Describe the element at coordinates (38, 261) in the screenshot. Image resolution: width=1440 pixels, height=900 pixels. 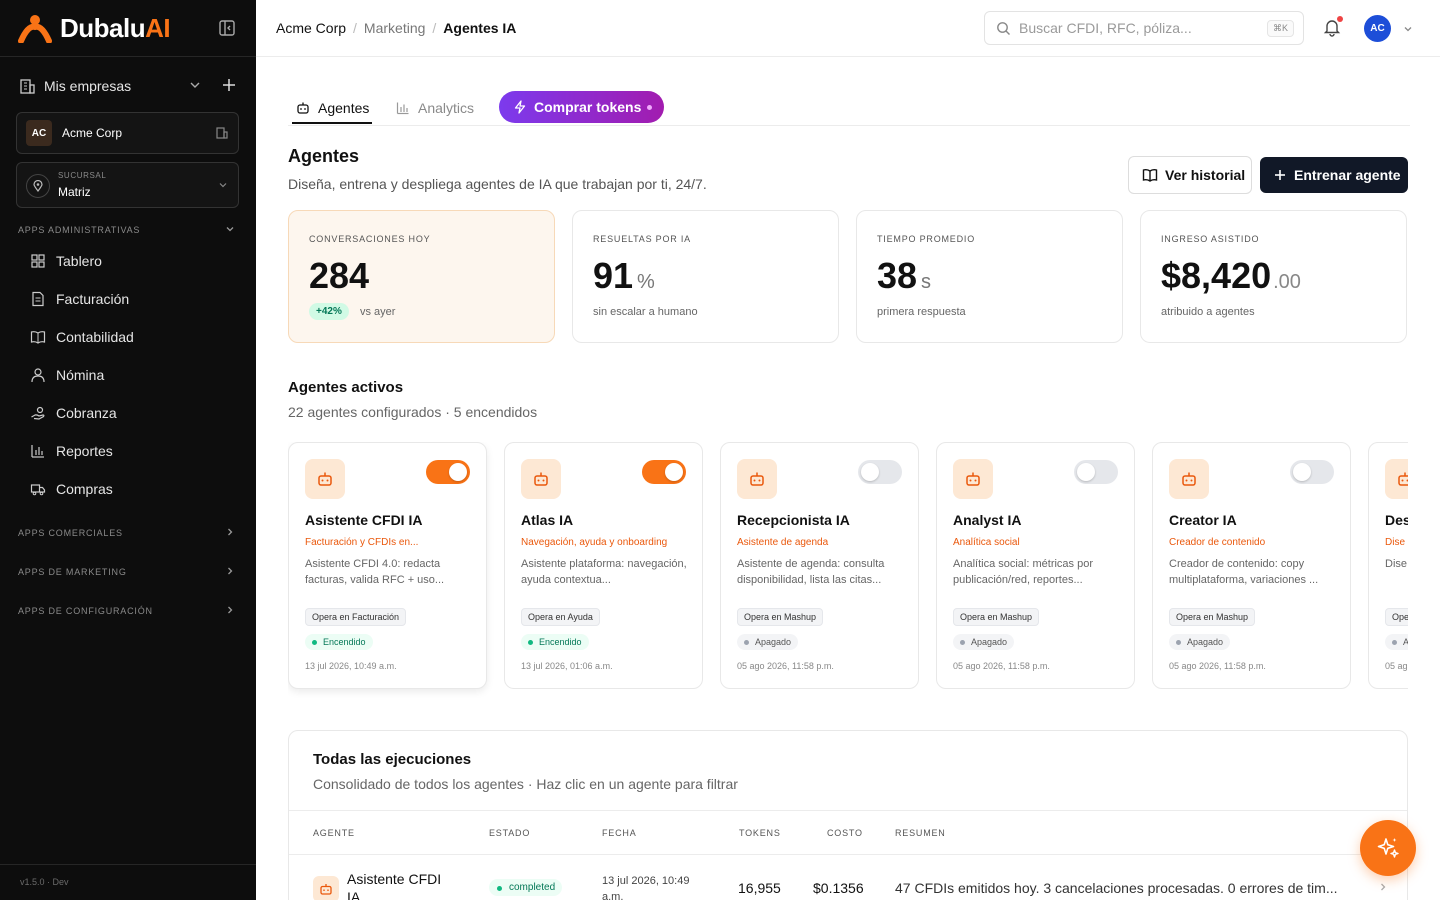
I see `dashboard-icon` at that location.